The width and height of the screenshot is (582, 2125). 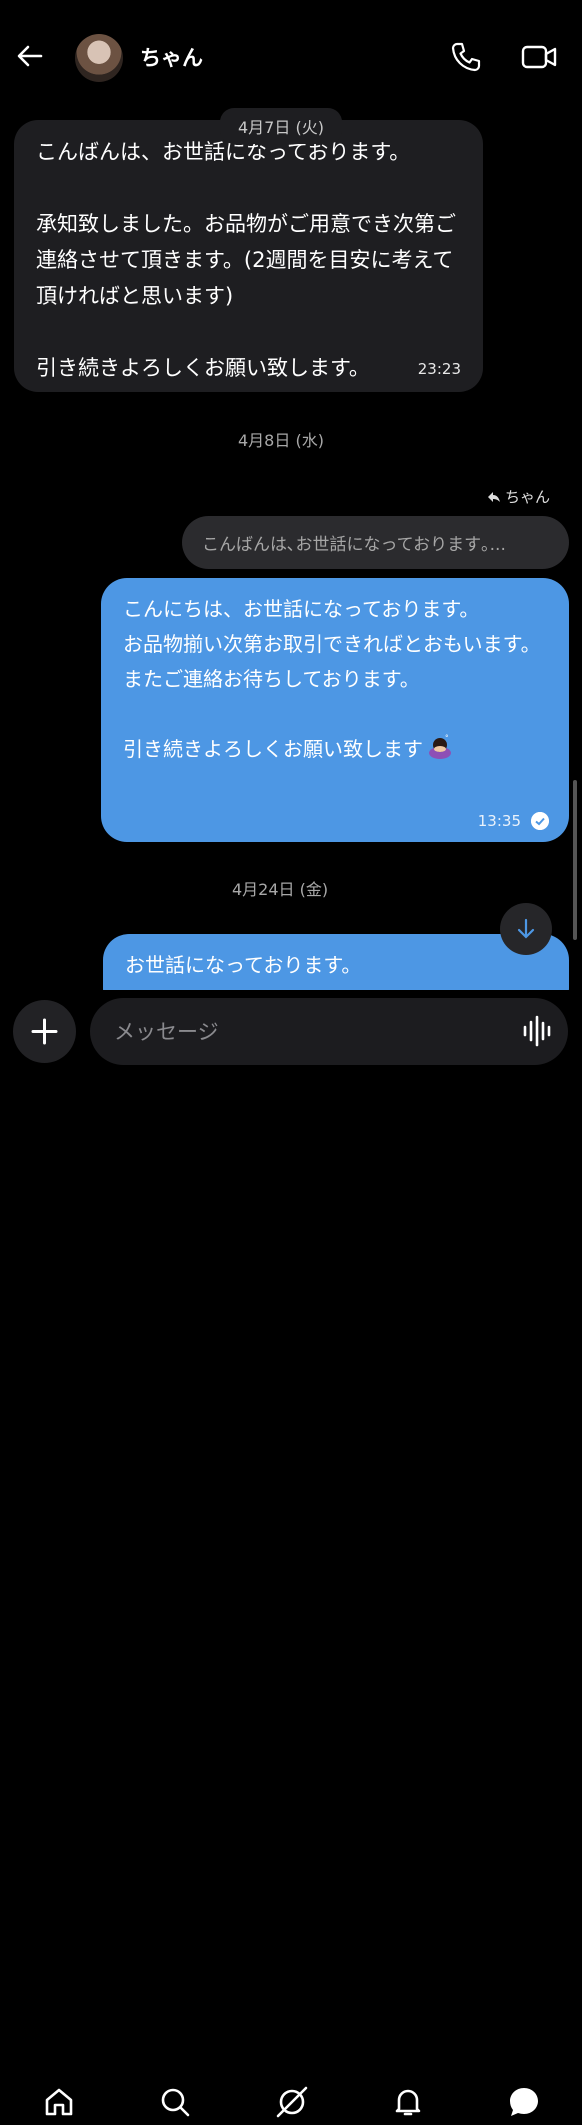 What do you see at coordinates (329, 1031) in the screenshot?
I see `message-input` at bounding box center [329, 1031].